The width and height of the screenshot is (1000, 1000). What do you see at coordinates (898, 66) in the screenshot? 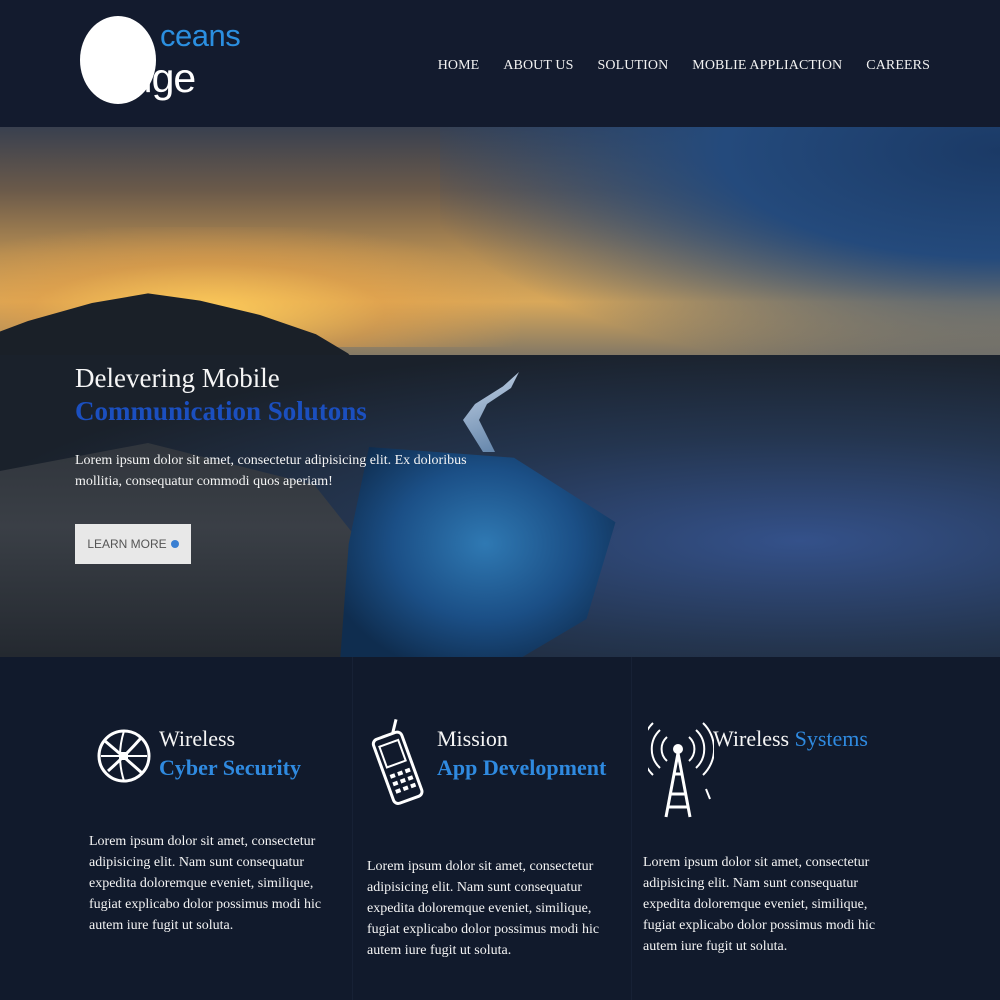
I see `nav-careers: CAREERS` at bounding box center [898, 66].